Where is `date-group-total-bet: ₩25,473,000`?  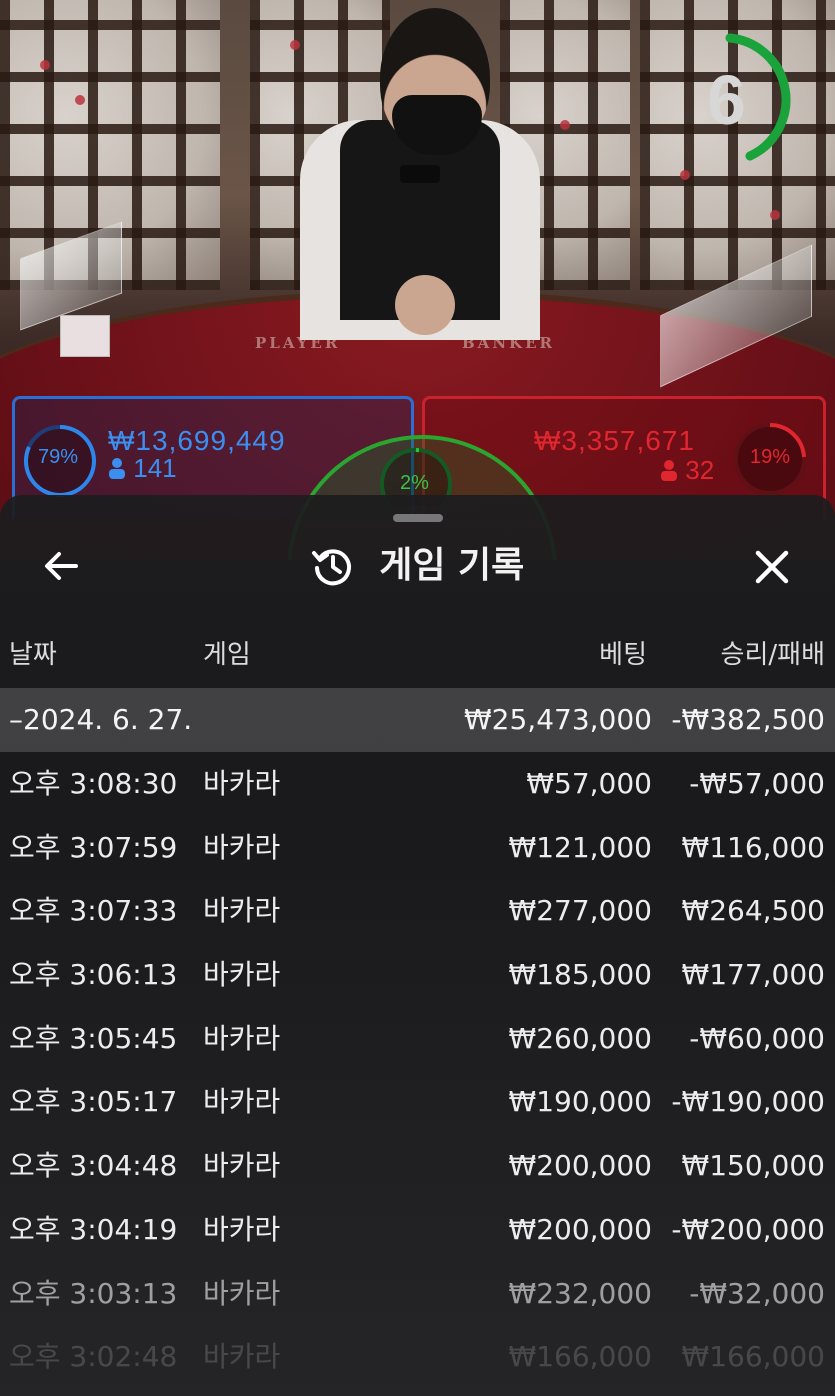
date-group-total-bet: ₩25,473,000 is located at coordinates (557, 719).